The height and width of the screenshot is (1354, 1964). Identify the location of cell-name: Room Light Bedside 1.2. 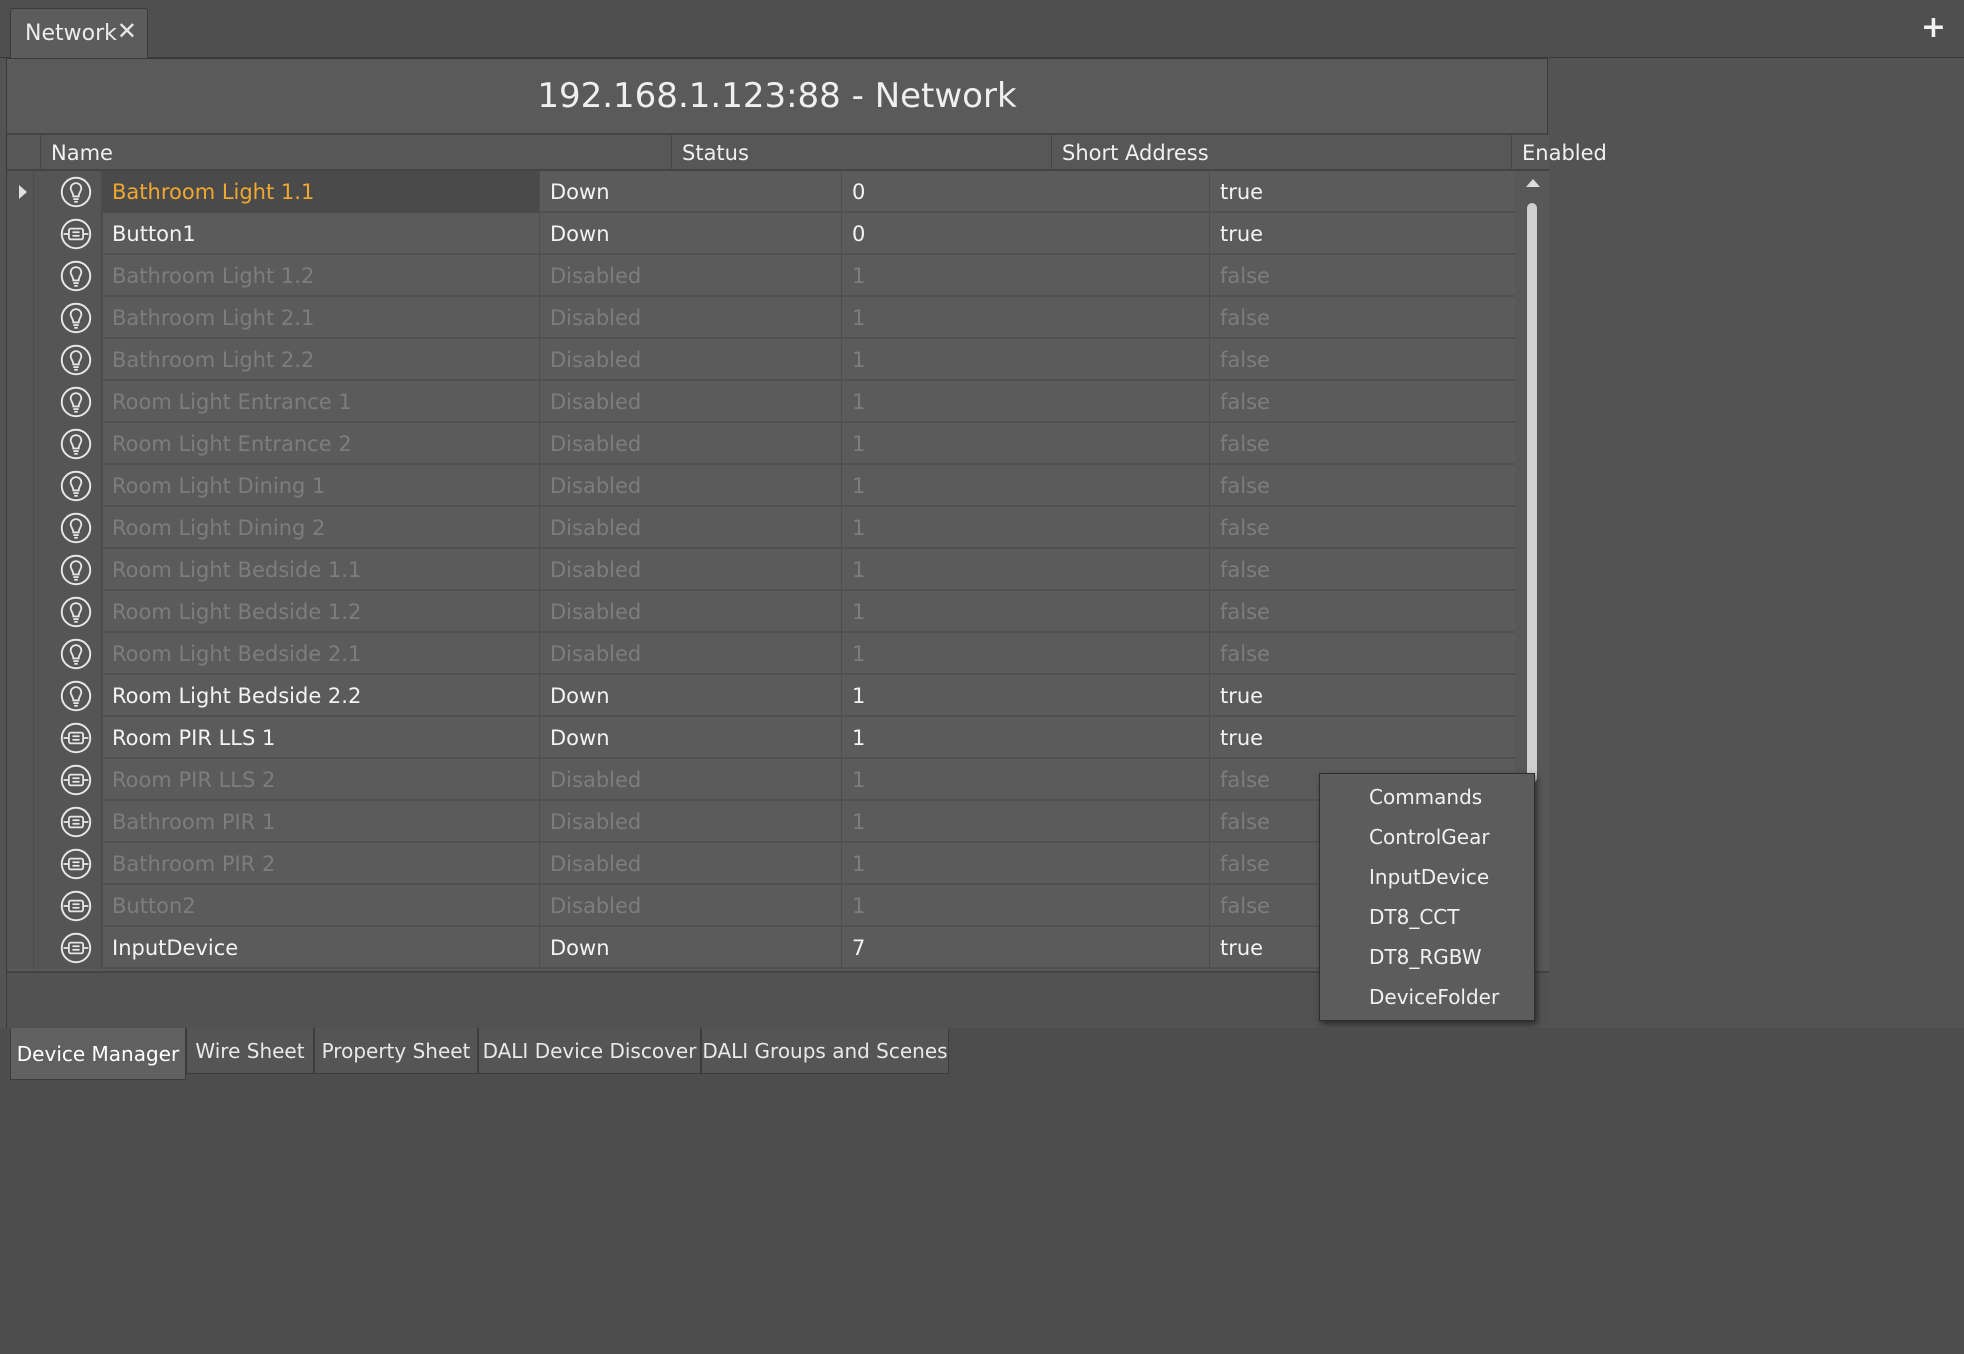
(320, 612).